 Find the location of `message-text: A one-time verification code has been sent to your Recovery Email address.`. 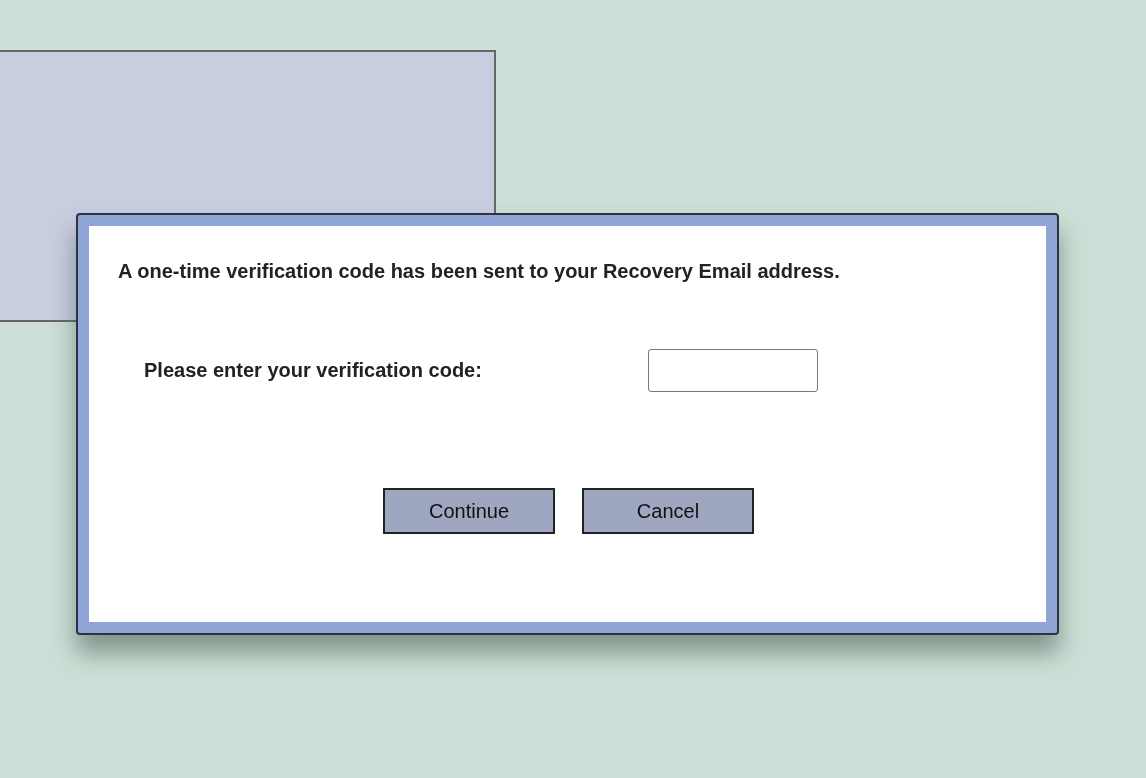

message-text: A one-time verification code has been sent to your Recovery Email address. is located at coordinates (479, 271).